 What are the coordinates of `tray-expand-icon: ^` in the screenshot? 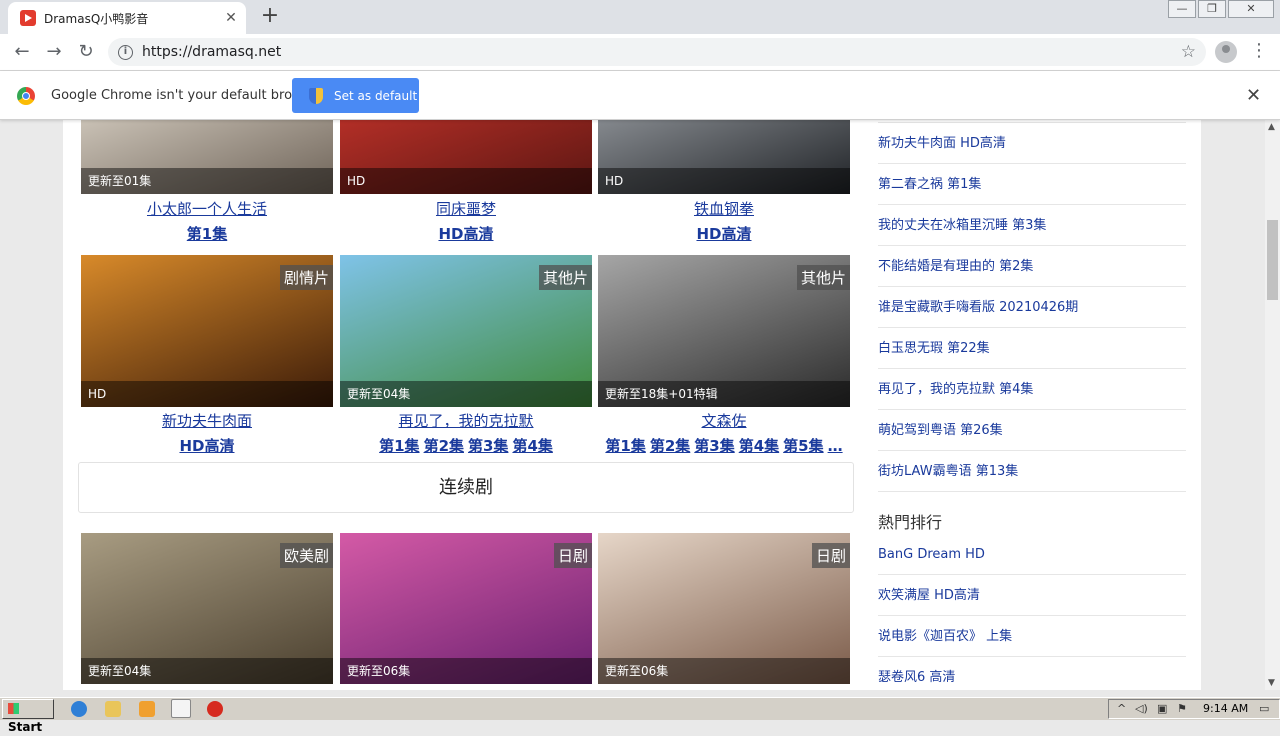 It's located at (1121, 709).